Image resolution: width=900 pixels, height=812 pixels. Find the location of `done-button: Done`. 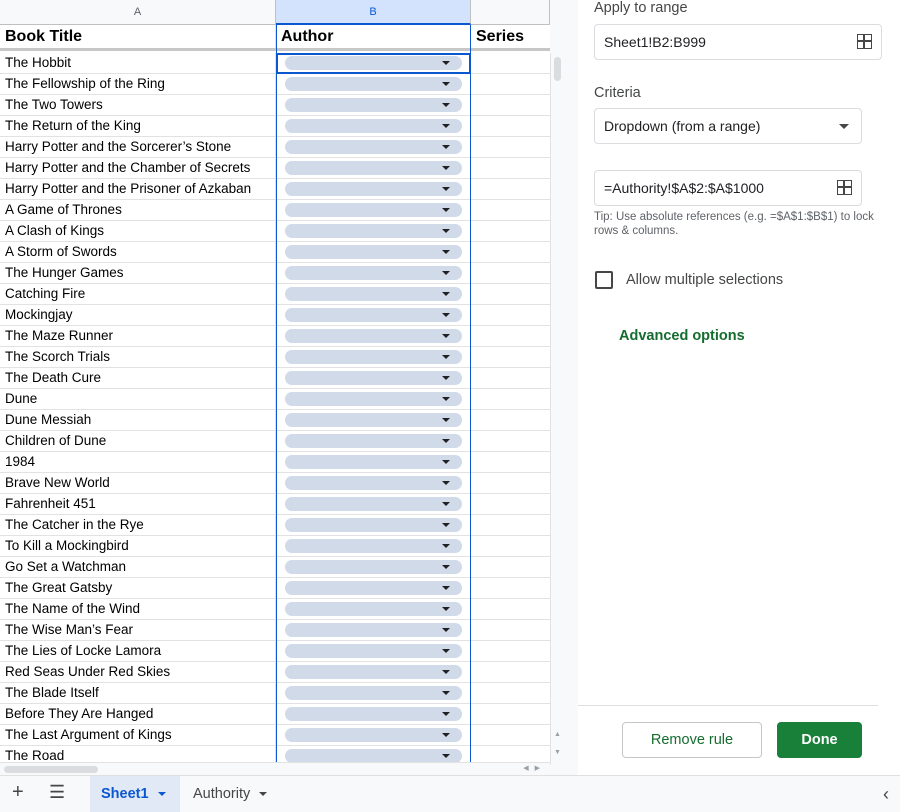

done-button: Done is located at coordinates (819, 740).